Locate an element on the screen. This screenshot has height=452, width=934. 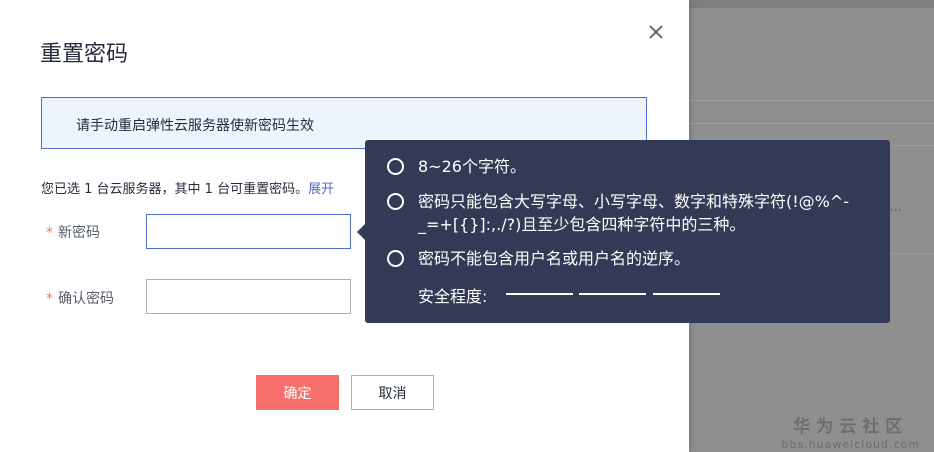
rule-item: 8~26个字符。 is located at coordinates (622, 166).